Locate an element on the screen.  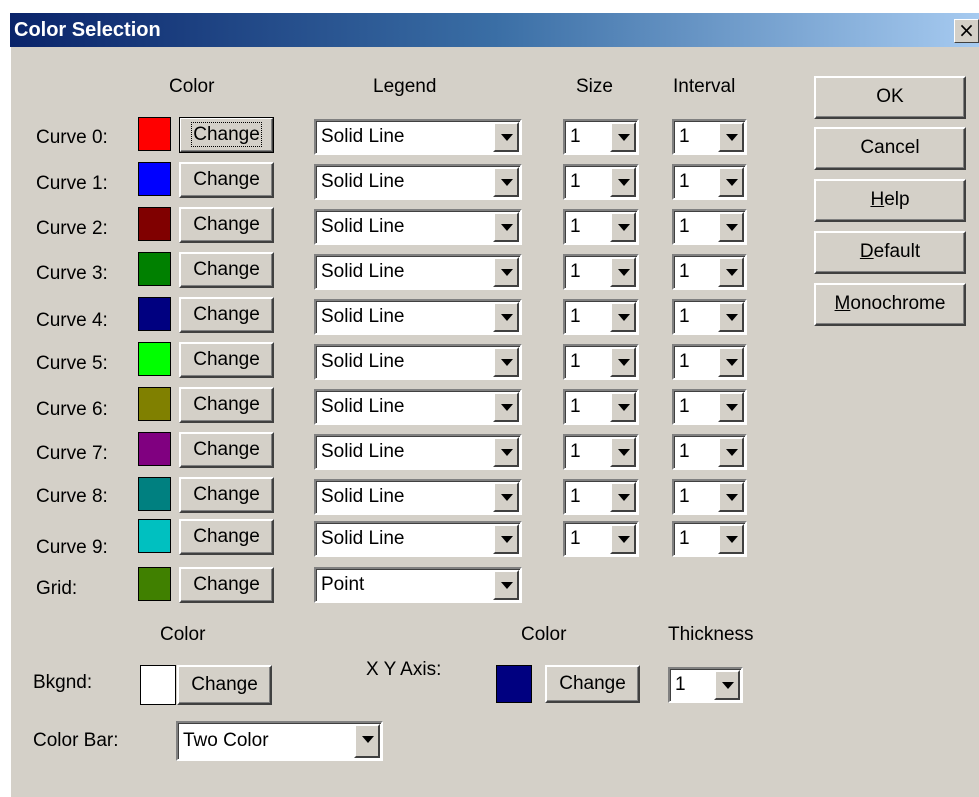
title-bar: Color Selection is located at coordinates (494, 30).